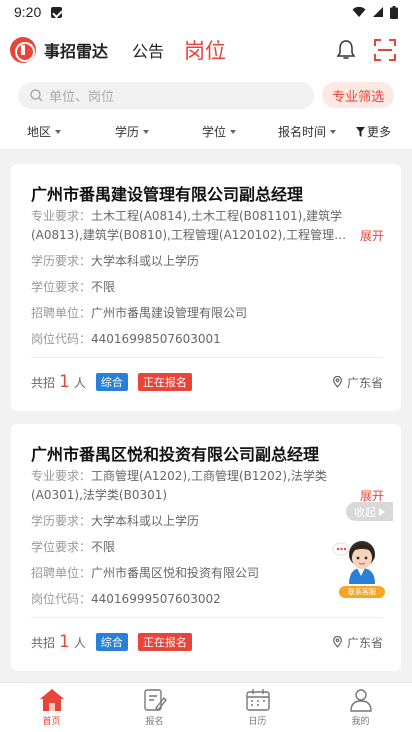 The image size is (412, 732). Describe the element at coordinates (385, 50) in the screenshot. I see `scan-icon` at that location.